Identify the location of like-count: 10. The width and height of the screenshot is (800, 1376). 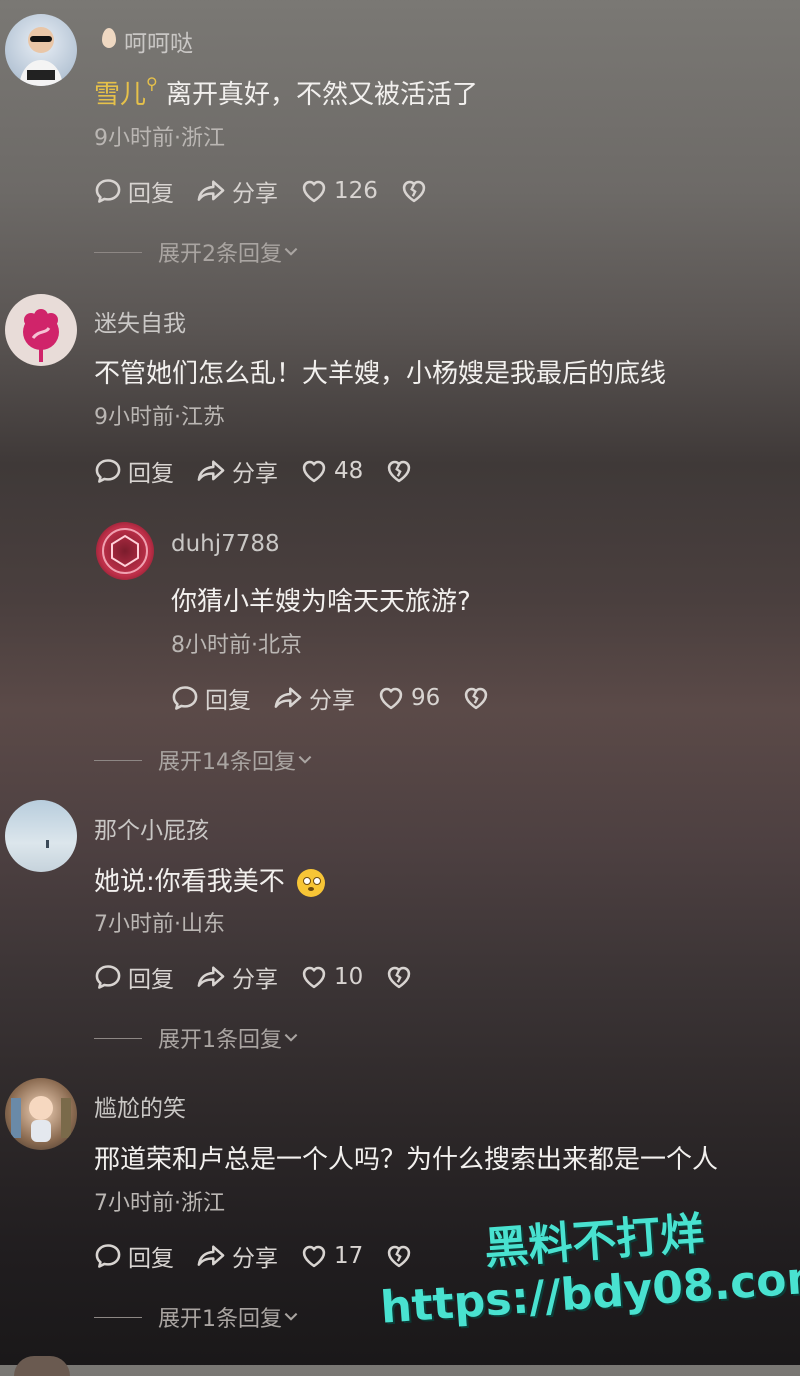
(349, 977).